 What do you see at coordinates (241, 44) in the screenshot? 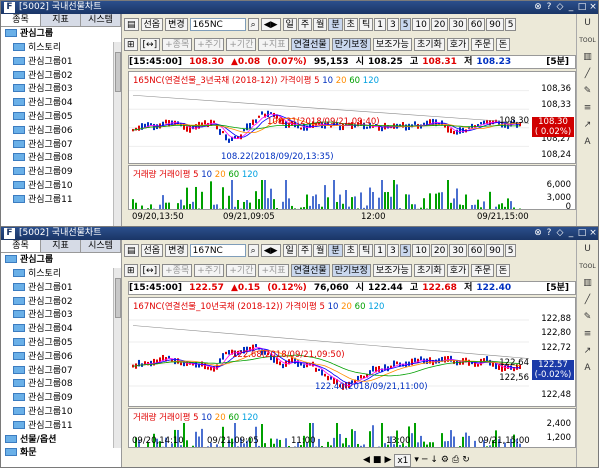
I see `tool-button: +기간` at bounding box center [241, 44].